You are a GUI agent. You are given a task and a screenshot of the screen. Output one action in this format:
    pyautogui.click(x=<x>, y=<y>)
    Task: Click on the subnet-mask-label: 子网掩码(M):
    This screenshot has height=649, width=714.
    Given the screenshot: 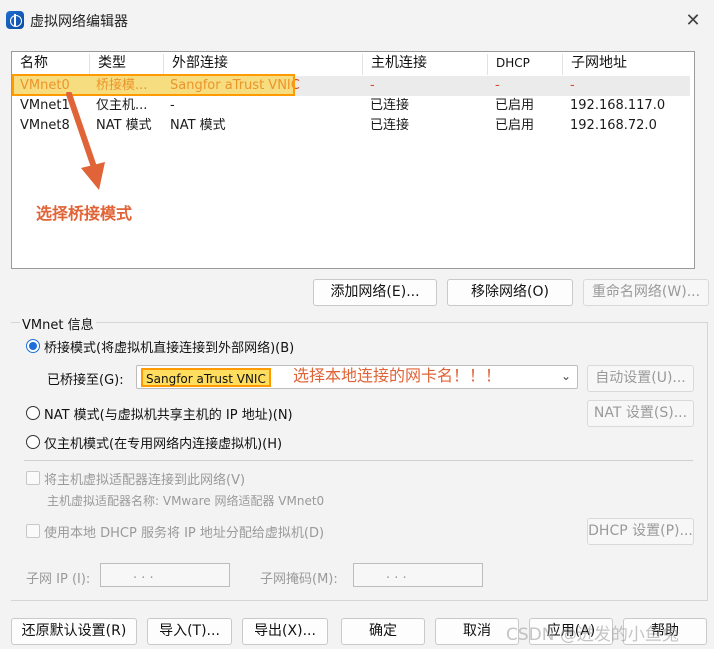 What is the action you would take?
    pyautogui.click(x=299, y=579)
    